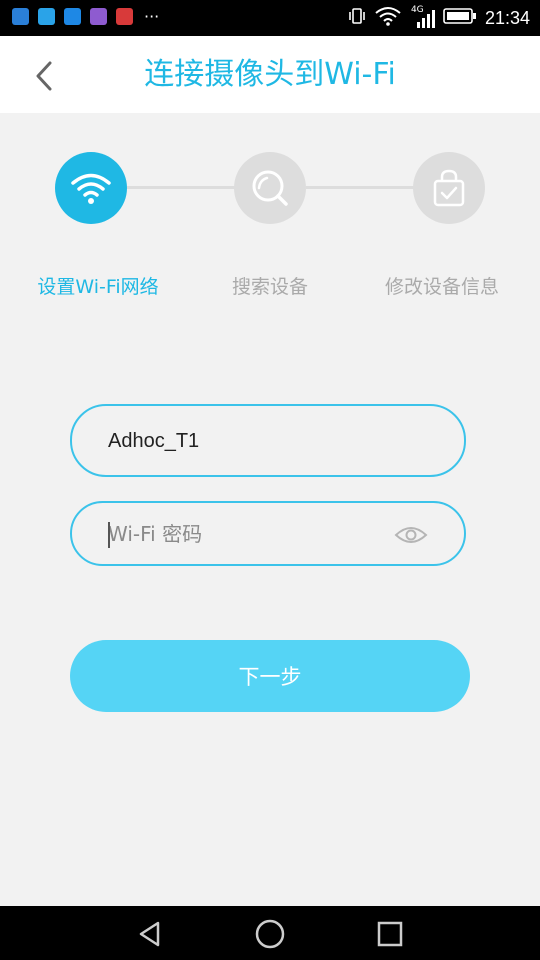 This screenshot has width=540, height=960. I want to click on step-2-circle, so click(270, 188).